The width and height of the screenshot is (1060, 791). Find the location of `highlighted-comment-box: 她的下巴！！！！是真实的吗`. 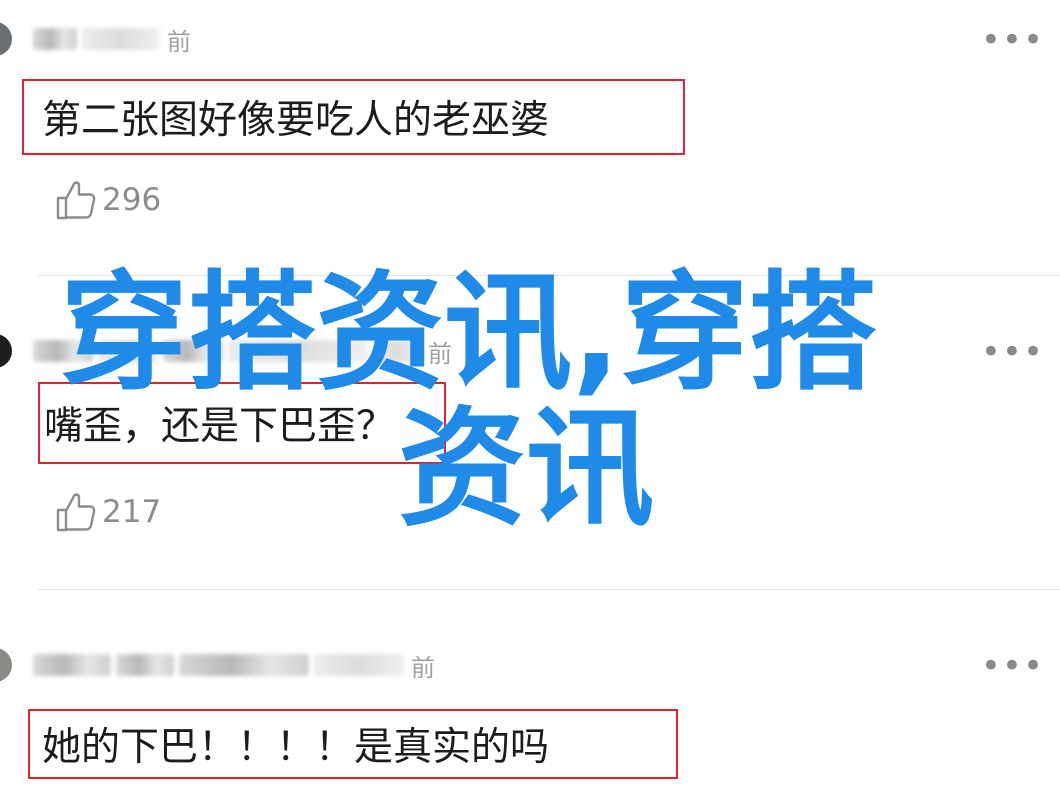

highlighted-comment-box: 她的下巴！！！！是真实的吗 is located at coordinates (353, 744).